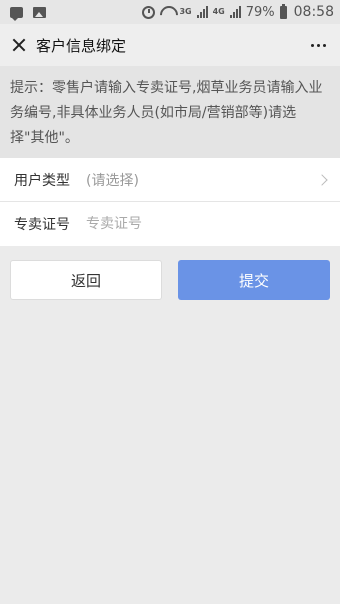 The height and width of the screenshot is (604, 340). What do you see at coordinates (86, 280) in the screenshot?
I see `back-button: 返回` at bounding box center [86, 280].